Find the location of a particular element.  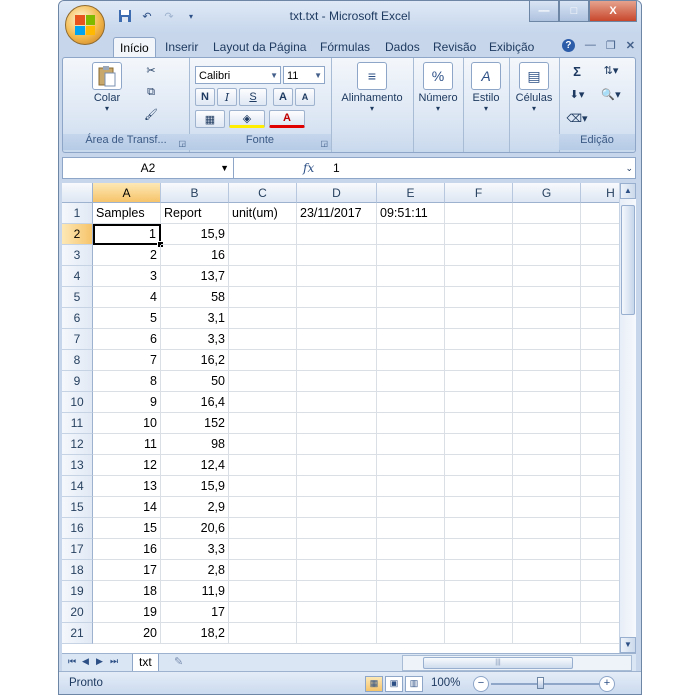

cell-a16: 15 is located at coordinates (127, 528).